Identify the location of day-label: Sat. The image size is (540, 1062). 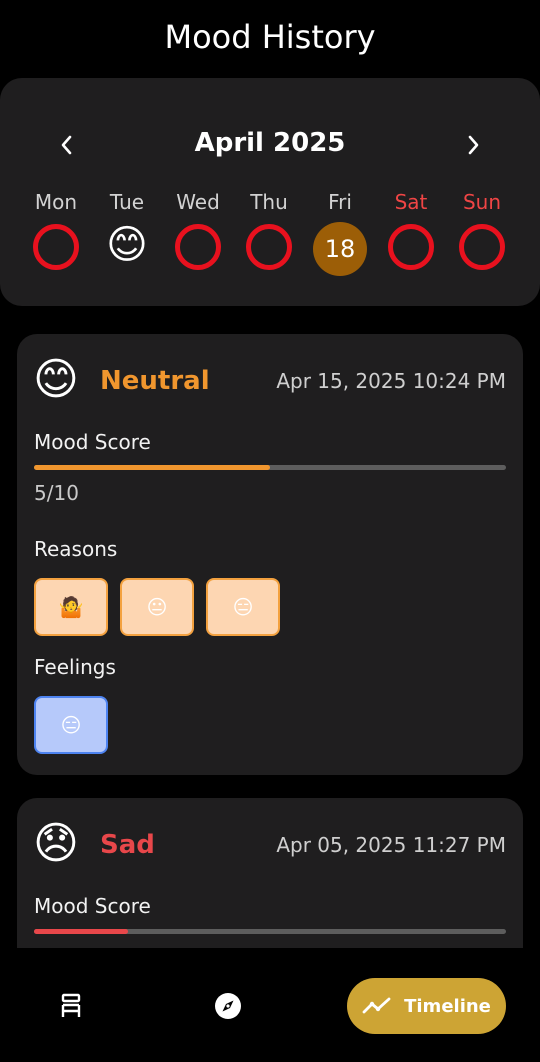
(411, 202).